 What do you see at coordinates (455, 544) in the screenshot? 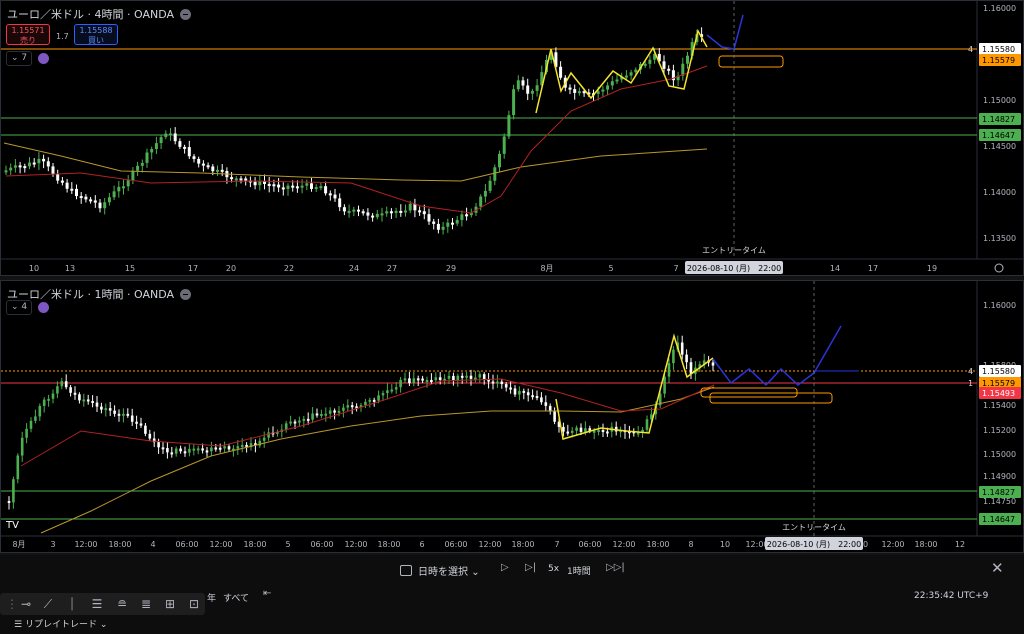
I see `time-axis-label: 06:00` at bounding box center [455, 544].